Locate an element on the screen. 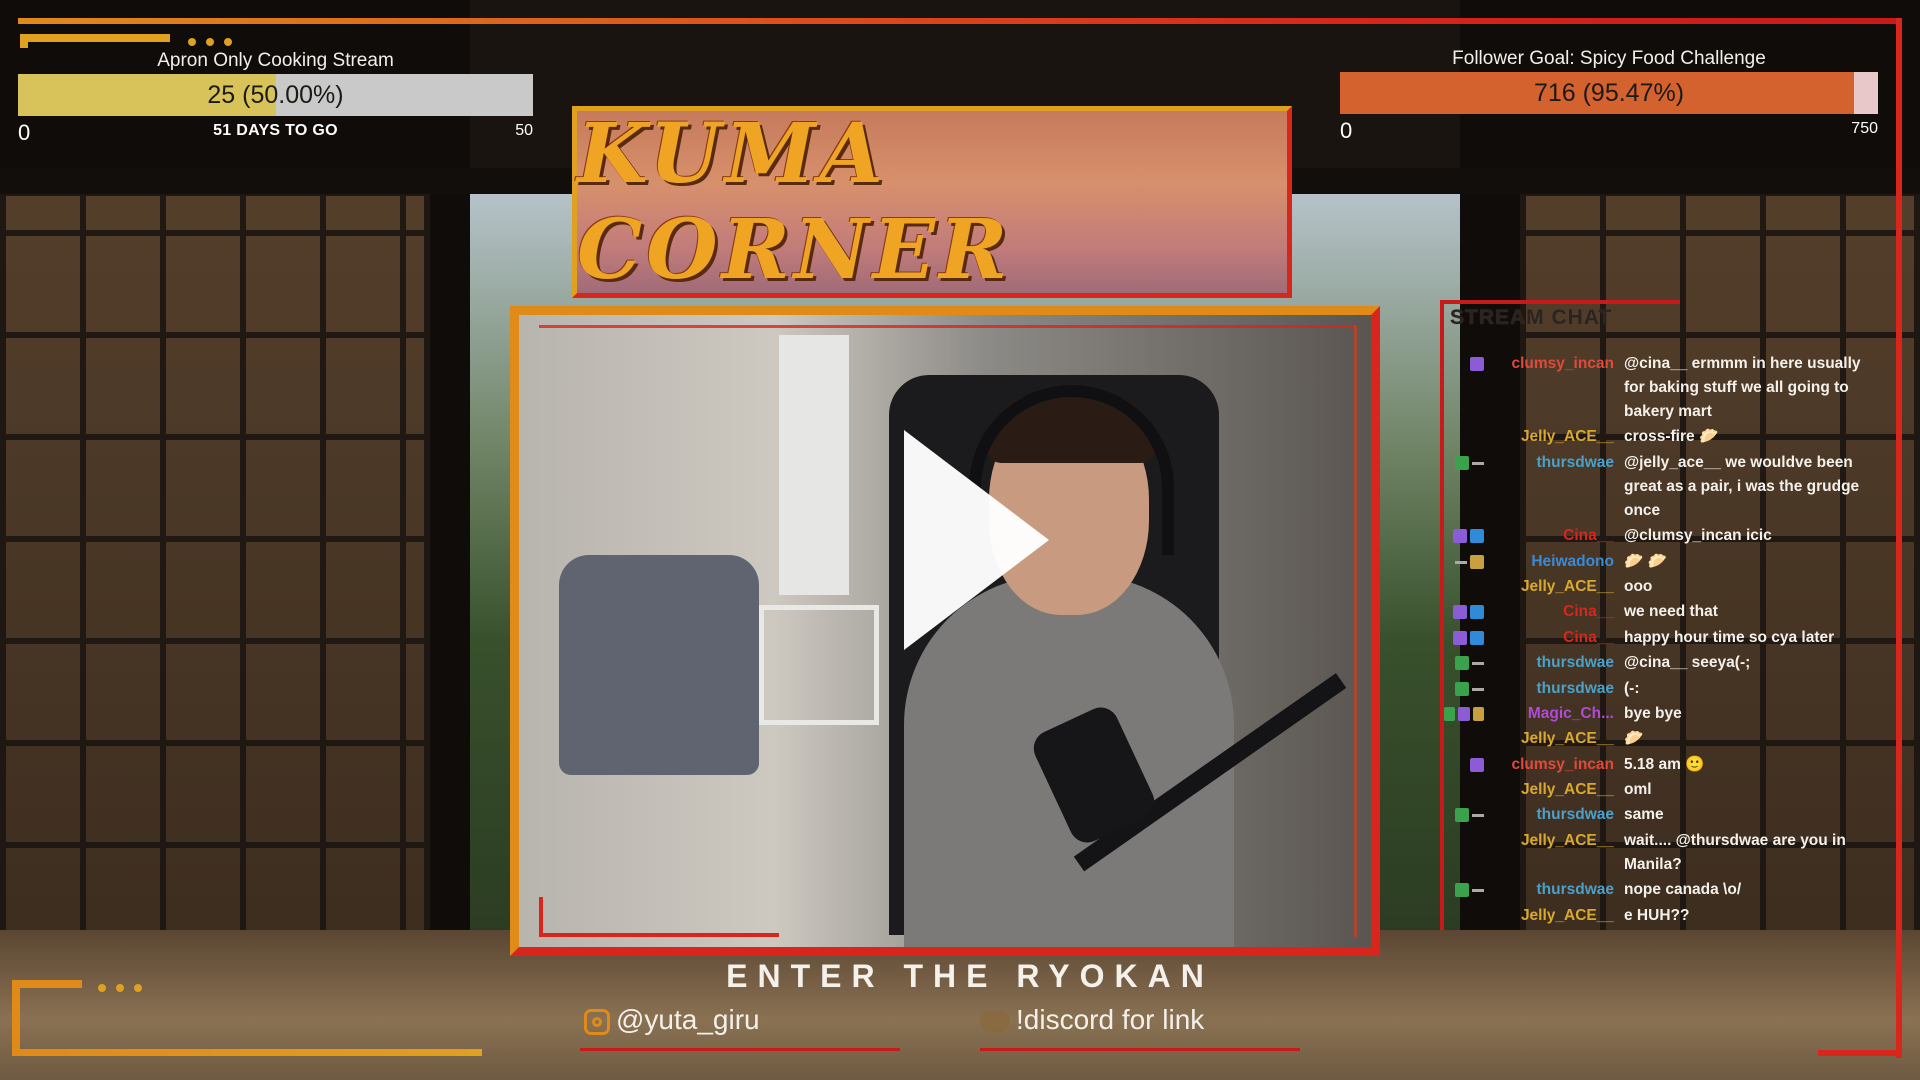  cam-inner-corner-line is located at coordinates (659, 935).